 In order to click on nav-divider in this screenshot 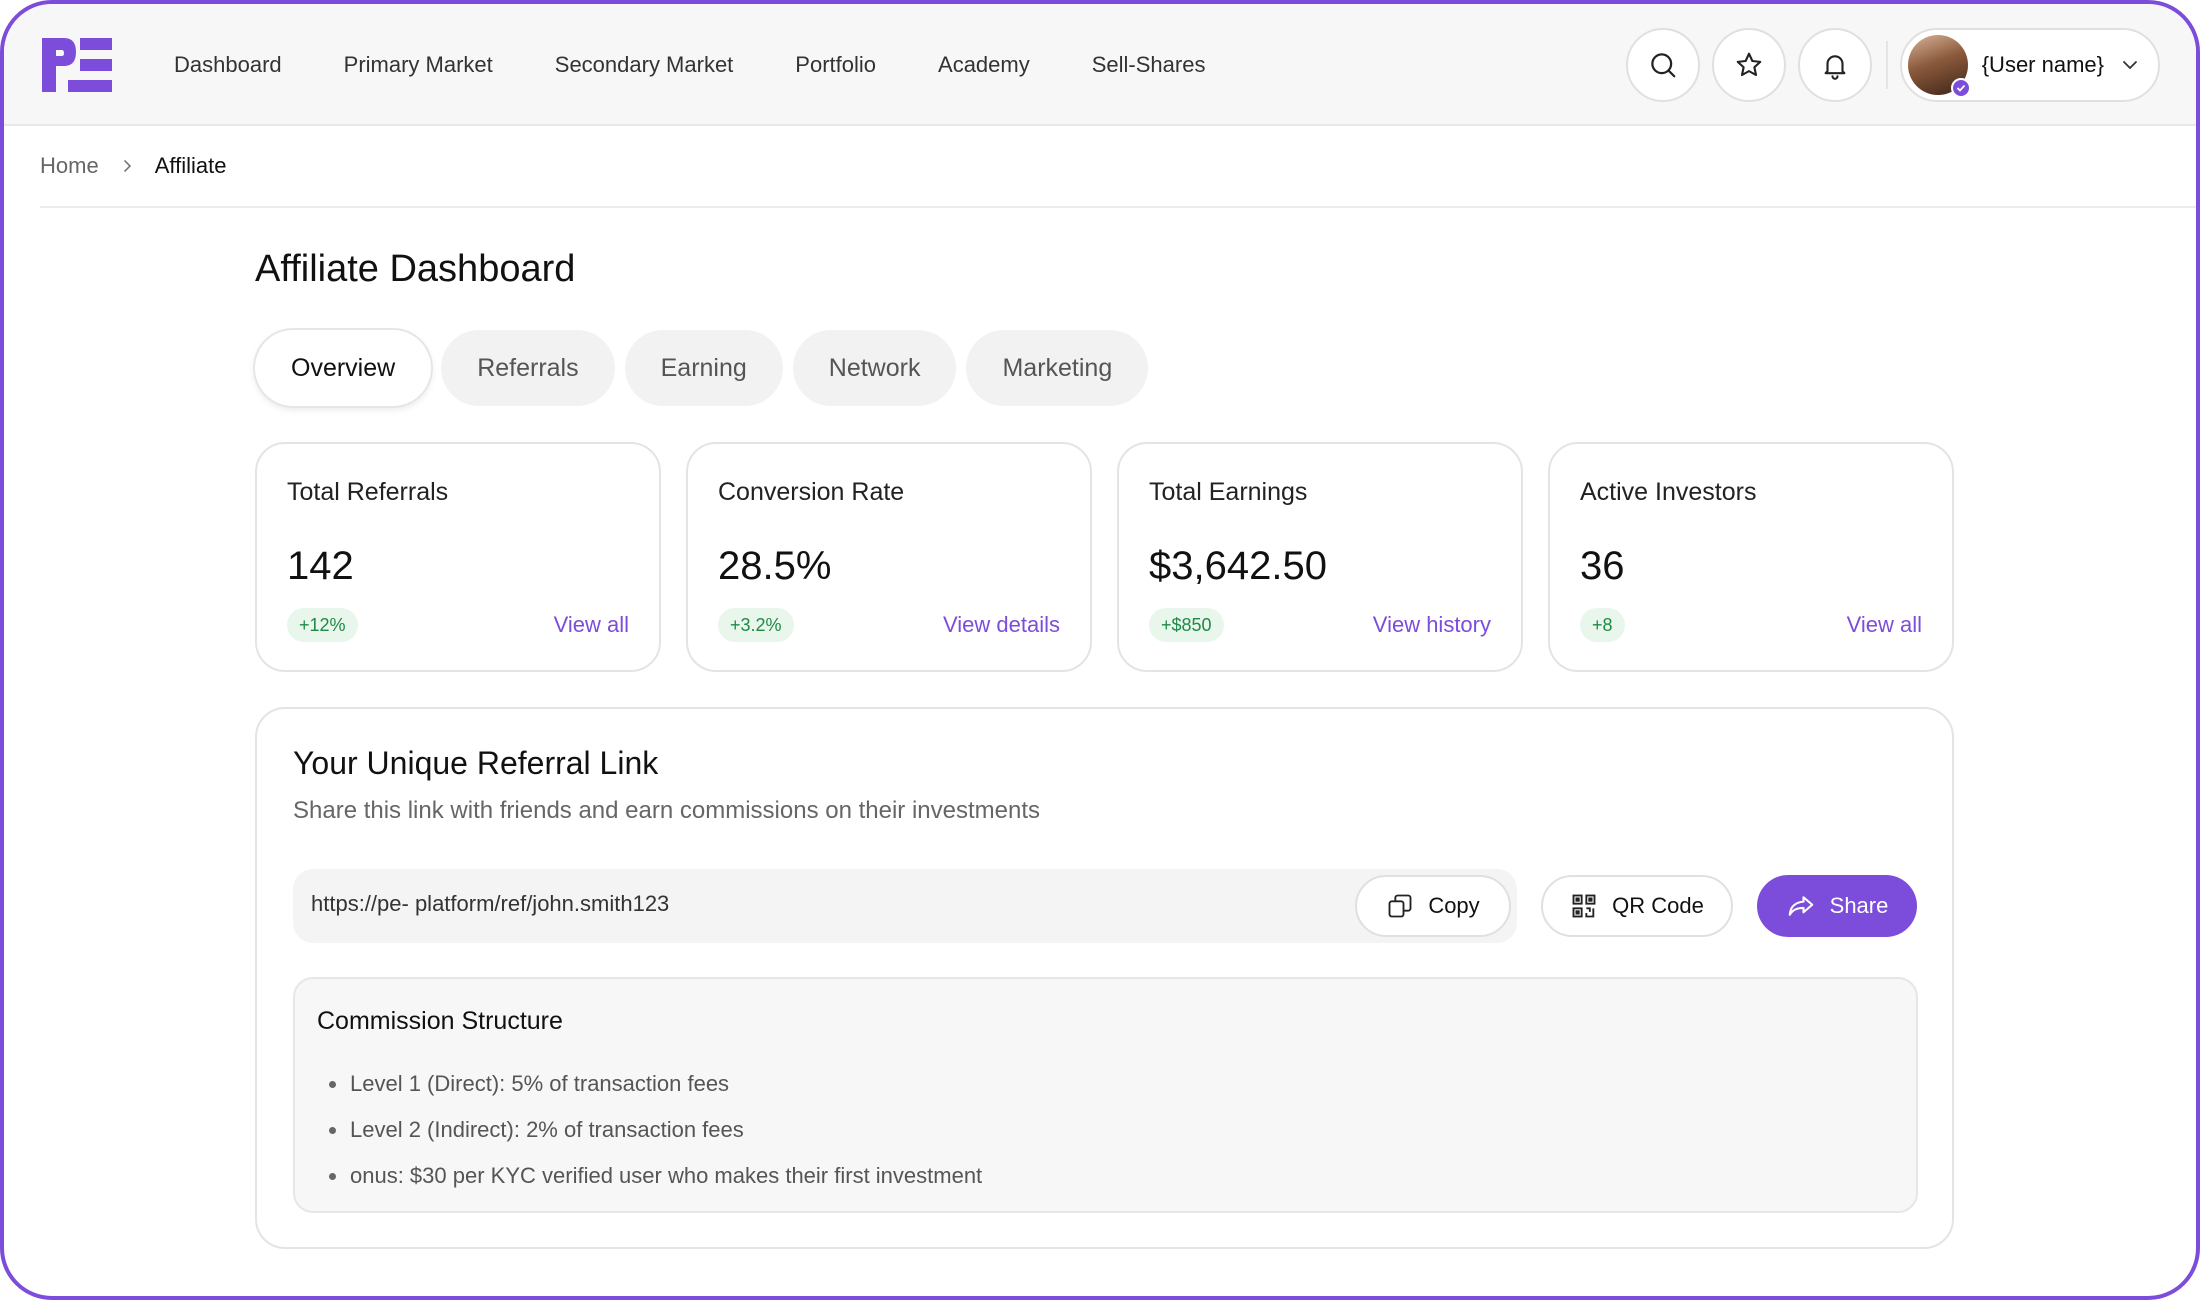, I will do `click(1886, 65)`.